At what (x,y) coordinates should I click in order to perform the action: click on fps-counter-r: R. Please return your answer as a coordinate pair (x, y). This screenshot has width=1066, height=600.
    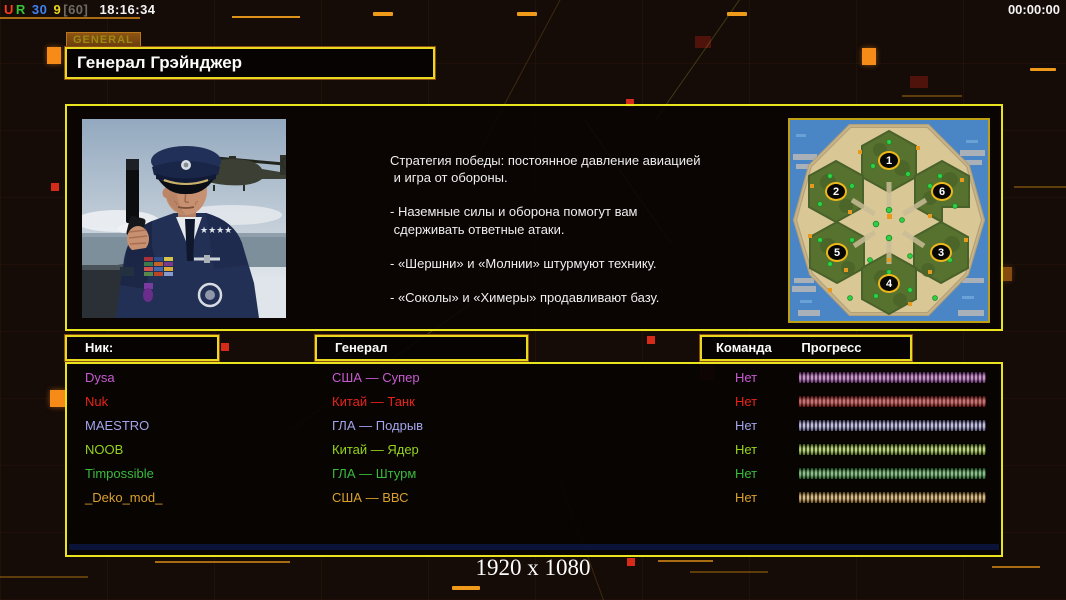
    Looking at the image, I should click on (20, 9).